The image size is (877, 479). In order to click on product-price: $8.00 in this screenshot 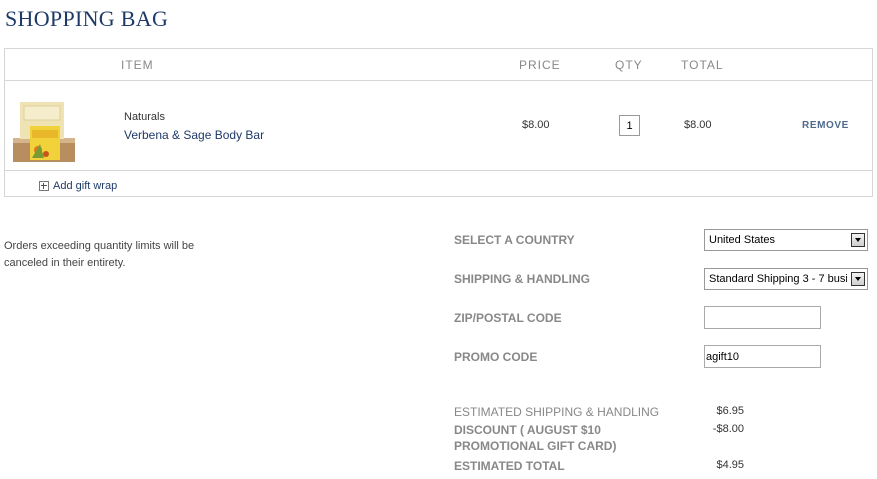, I will do `click(536, 125)`.